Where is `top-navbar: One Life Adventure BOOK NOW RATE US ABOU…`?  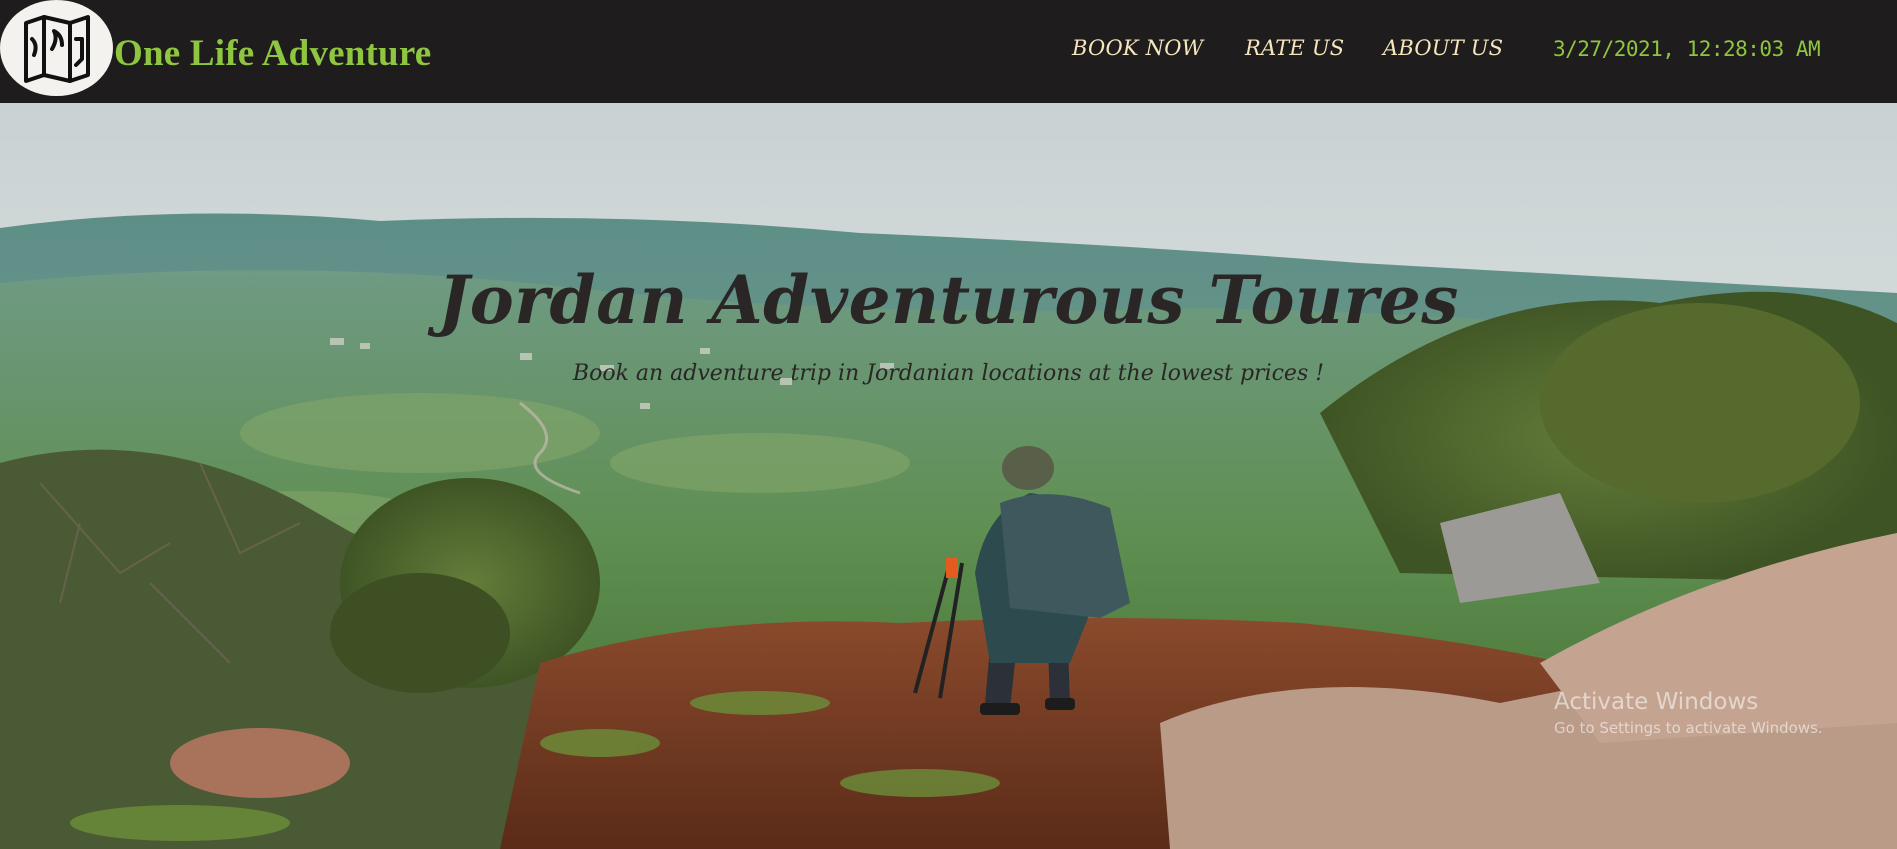 top-navbar: One Life Adventure BOOK NOW RATE US ABOU… is located at coordinates (948, 51).